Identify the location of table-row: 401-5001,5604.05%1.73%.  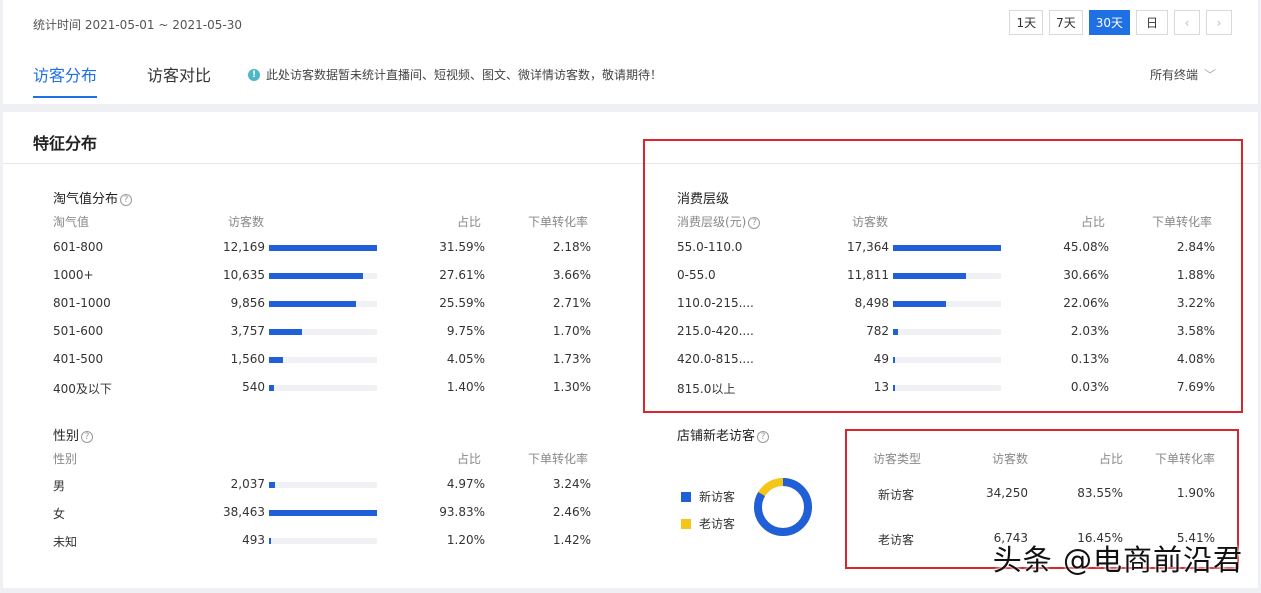
(323, 360).